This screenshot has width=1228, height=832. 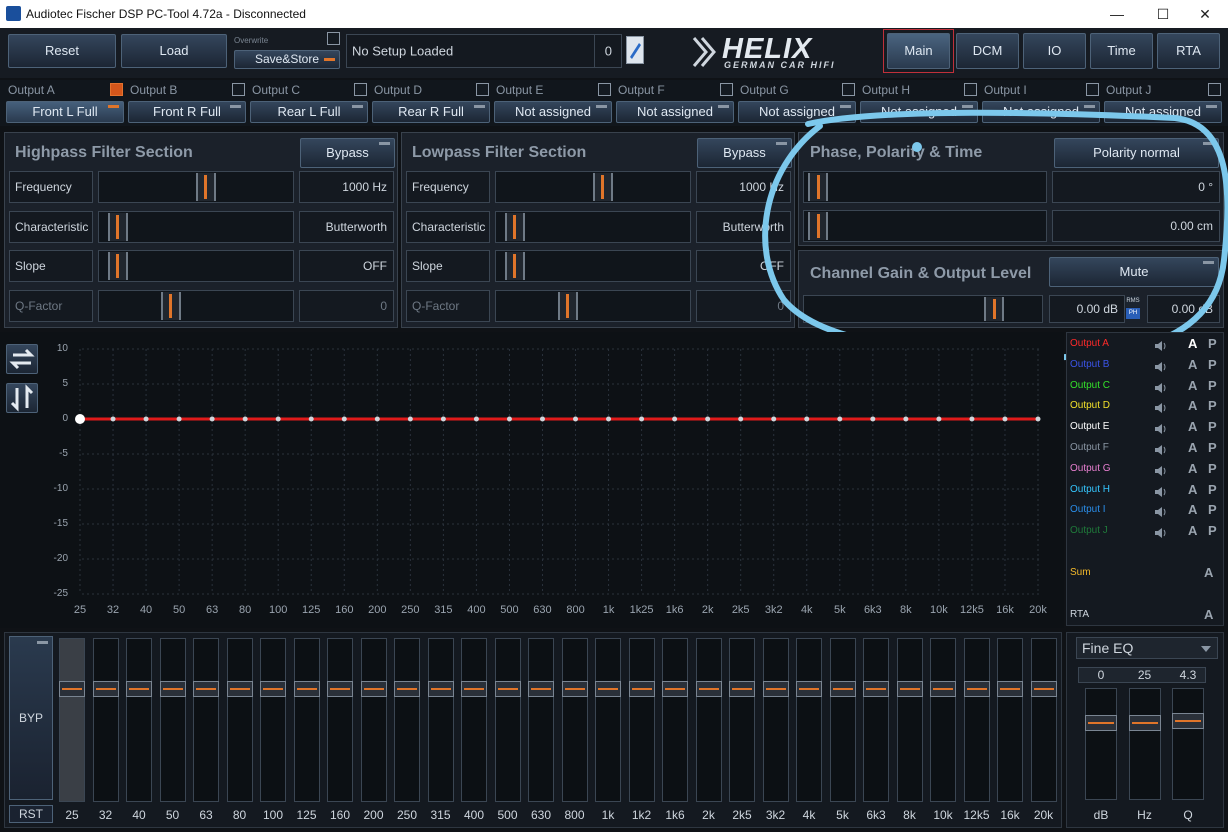 What do you see at coordinates (31, 814) in the screenshot?
I see `eq-reset-button: RST` at bounding box center [31, 814].